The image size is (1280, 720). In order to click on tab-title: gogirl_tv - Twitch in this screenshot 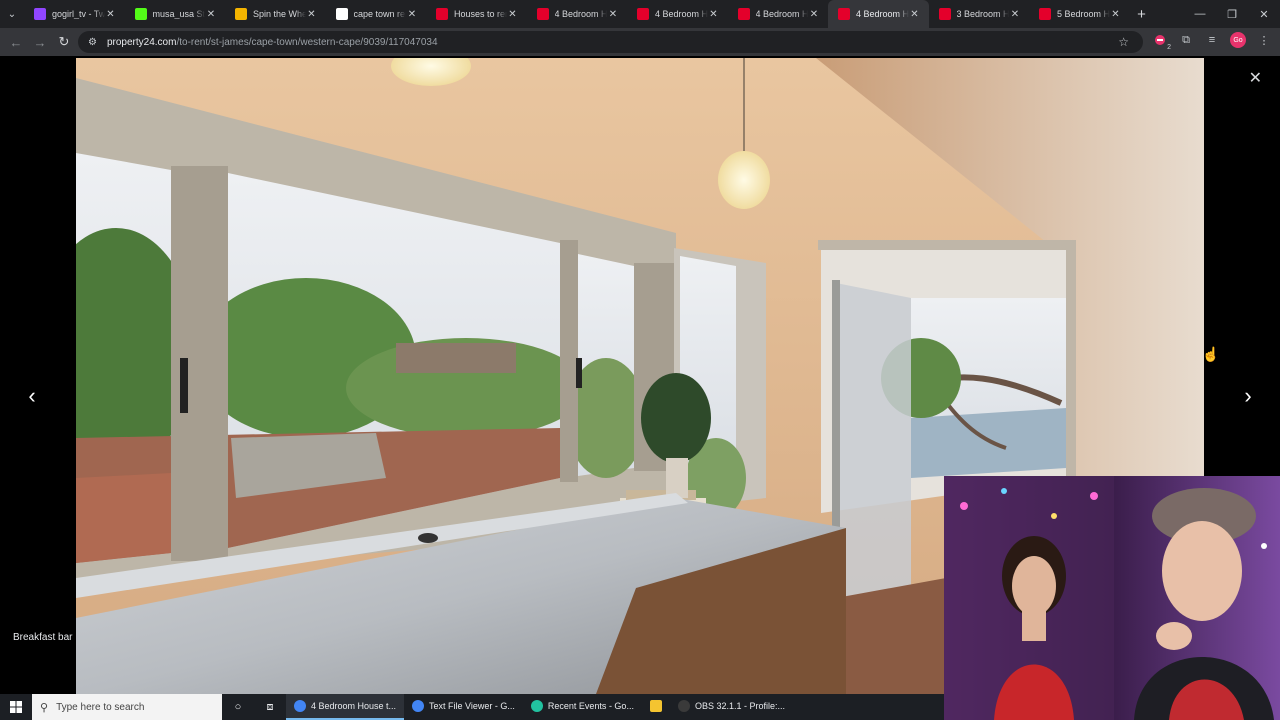, I will do `click(78, 14)`.